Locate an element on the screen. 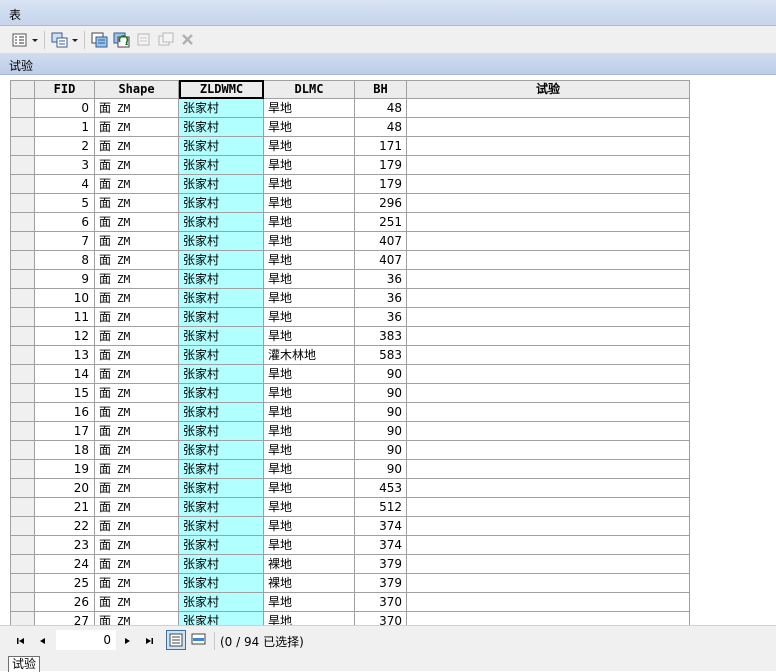 This screenshot has height=672, width=776. cell-fid: 16 is located at coordinates (65, 412).